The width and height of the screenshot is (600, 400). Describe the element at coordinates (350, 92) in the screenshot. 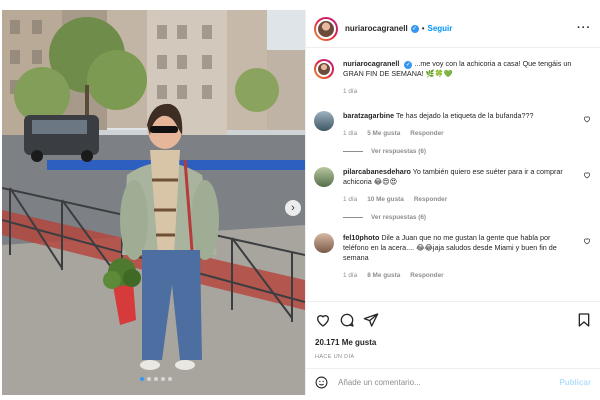

I see `caption-time: 1 día` at that location.